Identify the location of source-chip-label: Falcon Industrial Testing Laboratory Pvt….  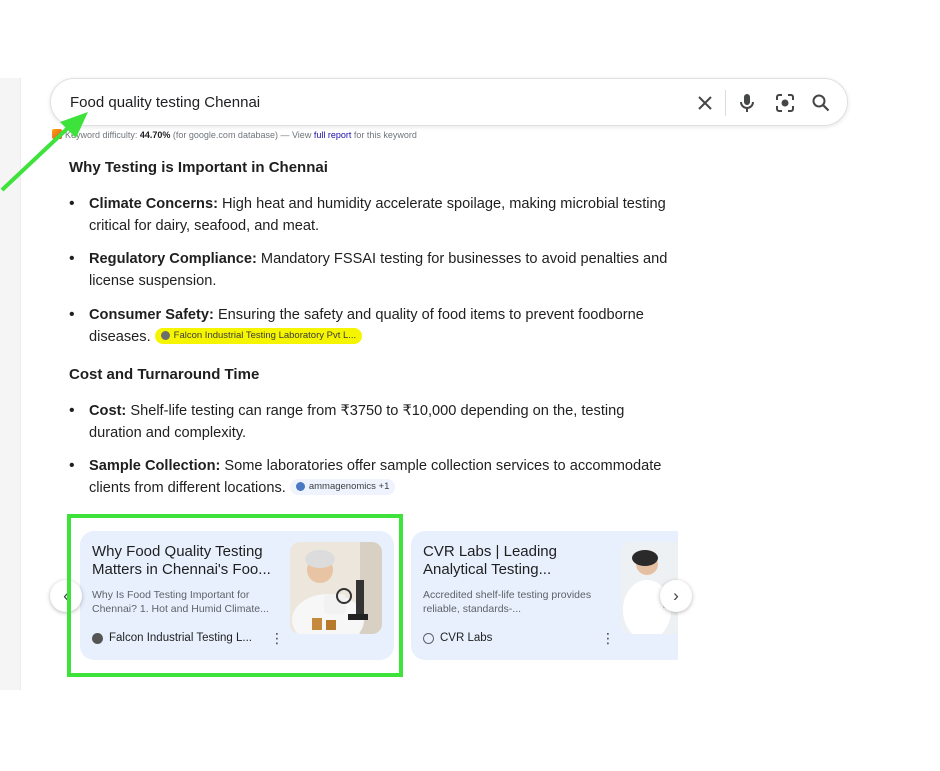
(265, 335).